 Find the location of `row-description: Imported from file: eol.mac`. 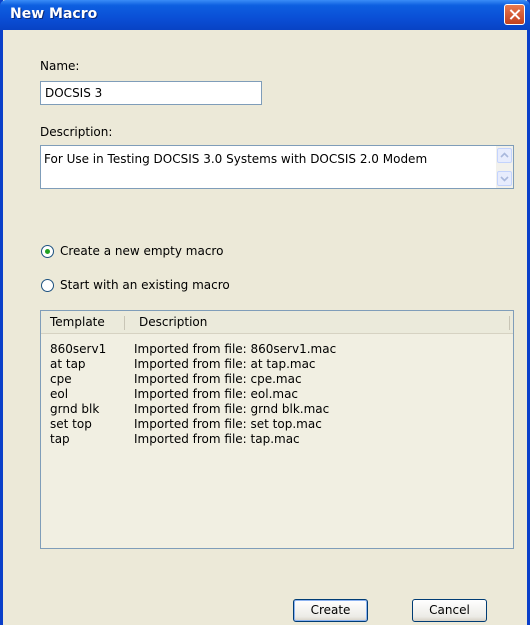

row-description: Imported from file: eol.mac is located at coordinates (216, 394).